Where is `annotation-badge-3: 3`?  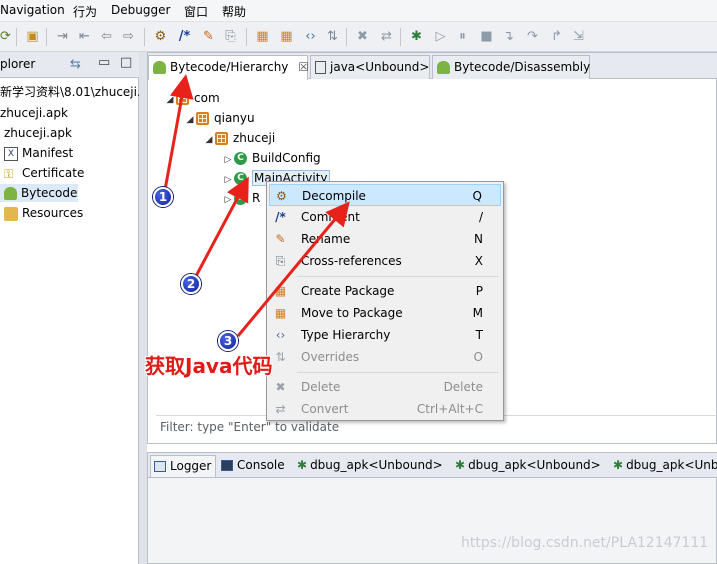 annotation-badge-3: 3 is located at coordinates (228, 341).